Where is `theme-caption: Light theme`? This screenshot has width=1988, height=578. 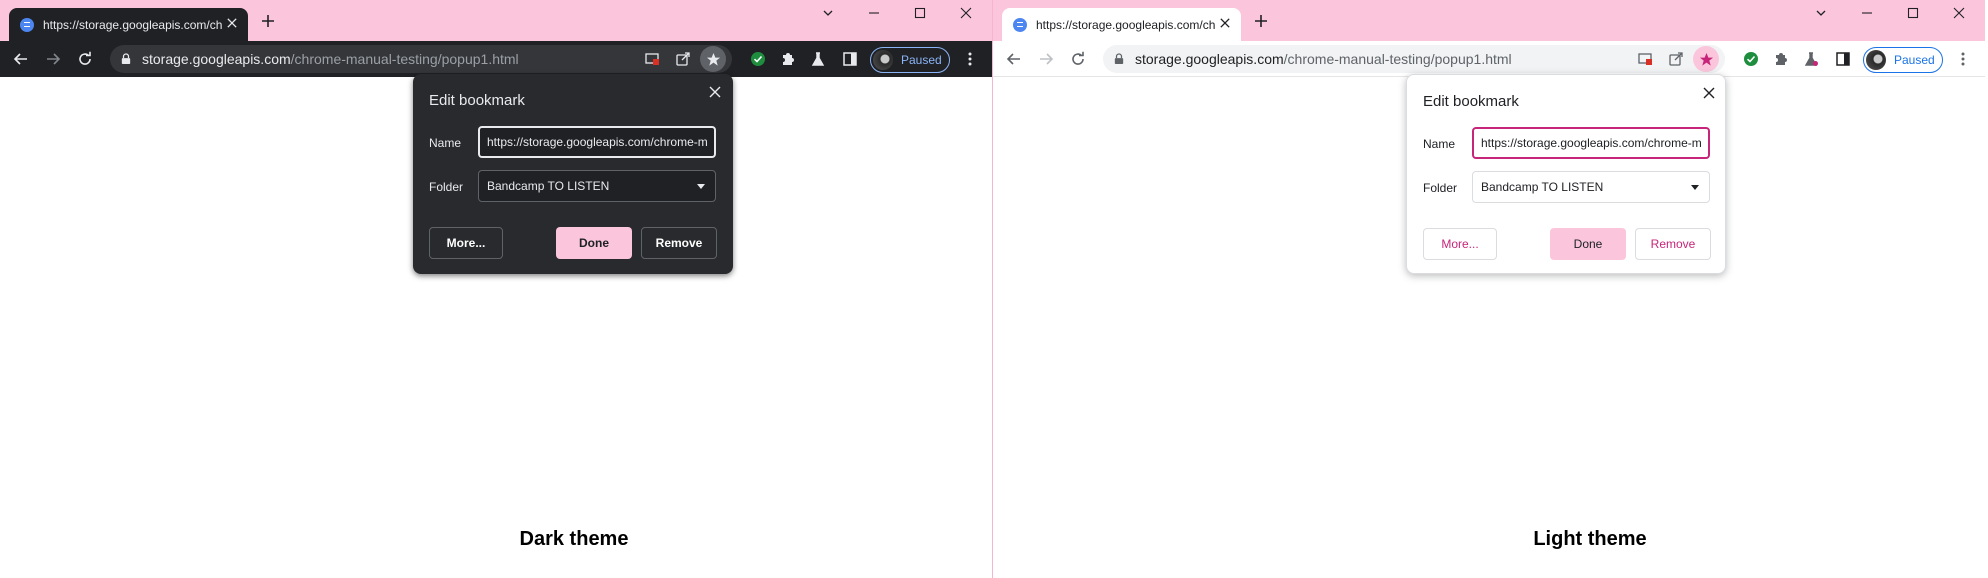 theme-caption: Light theme is located at coordinates (1590, 539).